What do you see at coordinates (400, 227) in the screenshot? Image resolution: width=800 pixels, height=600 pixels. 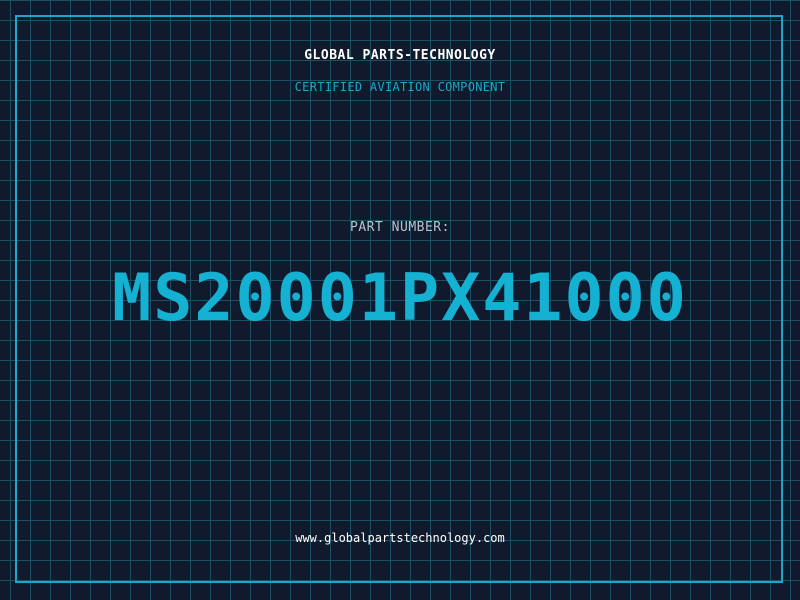 I see `part-number-label: PART NUMBER:` at bounding box center [400, 227].